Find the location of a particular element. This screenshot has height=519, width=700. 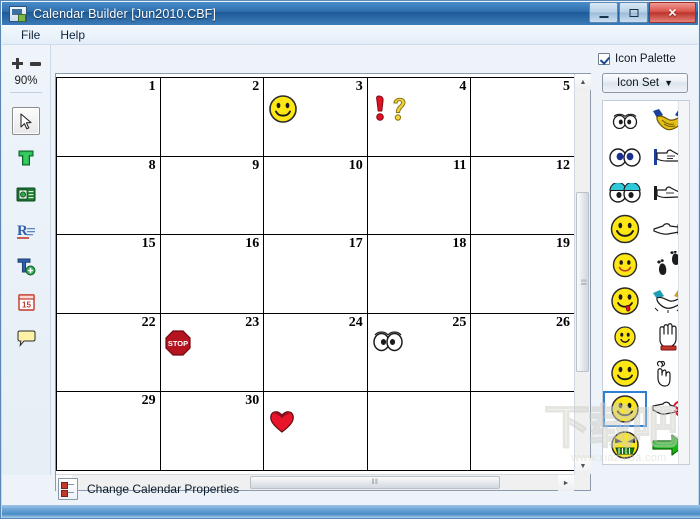

tool-list: R 15 is located at coordinates (26, 234).